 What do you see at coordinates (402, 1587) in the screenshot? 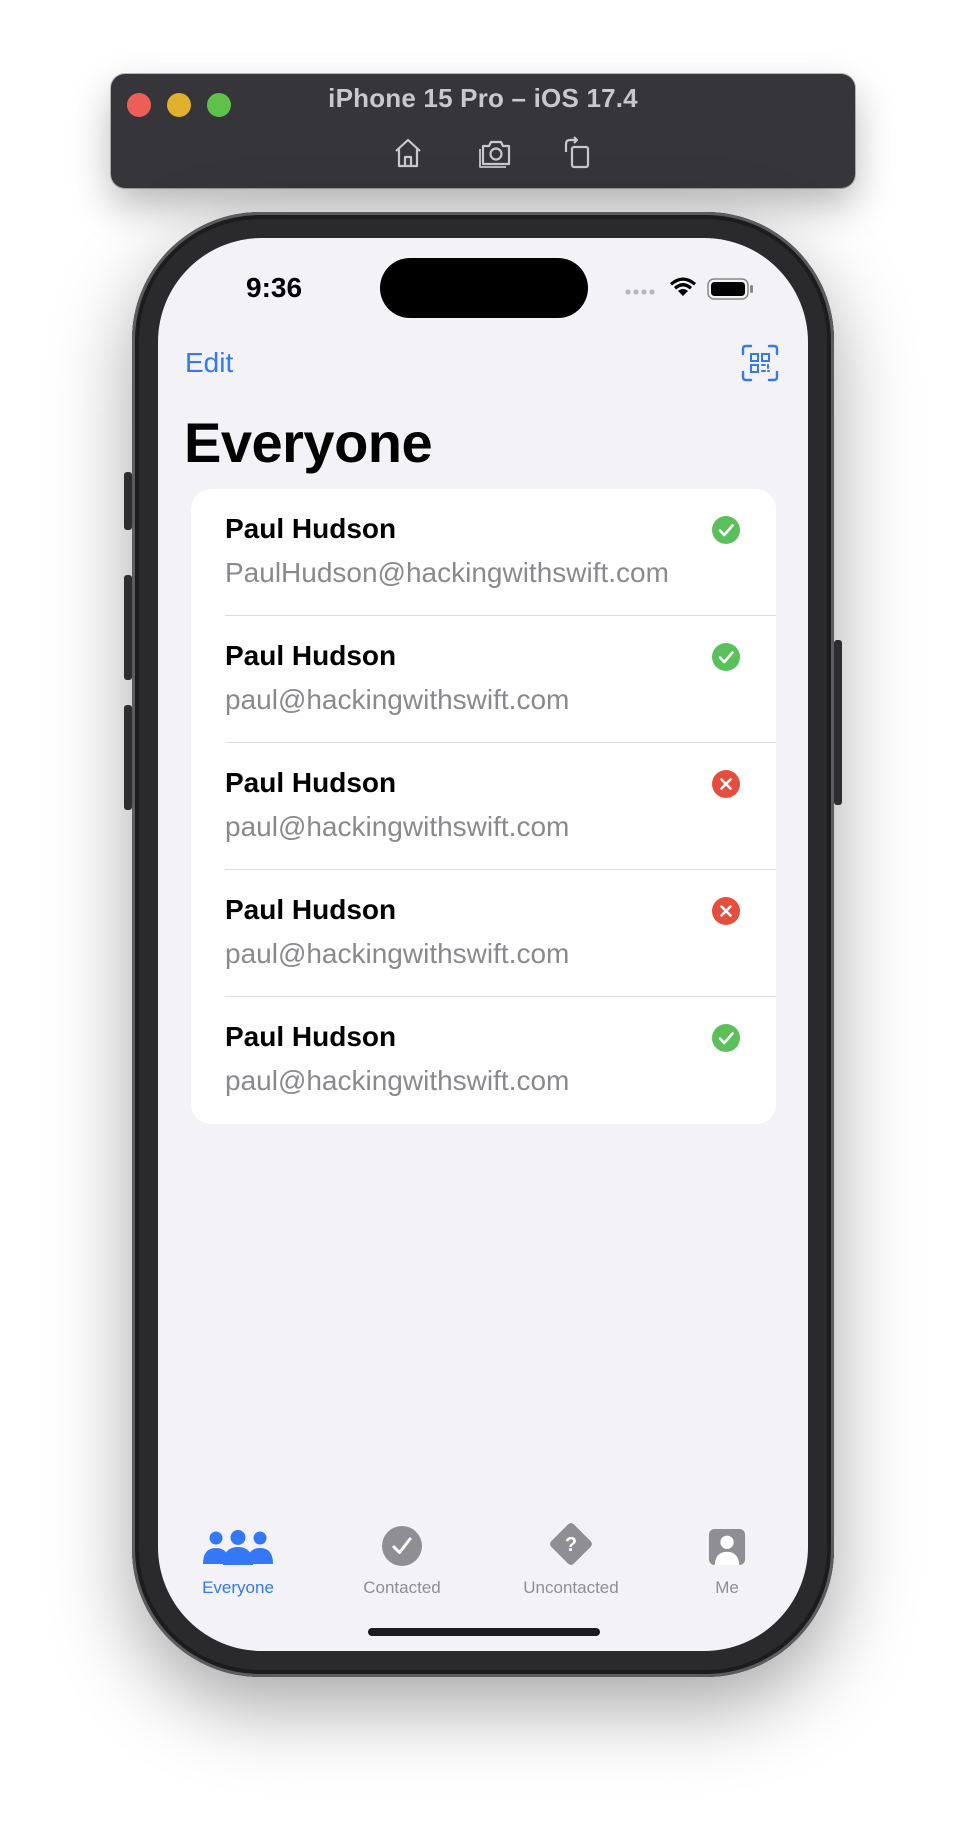
I see `tab-label: Contacted` at bounding box center [402, 1587].